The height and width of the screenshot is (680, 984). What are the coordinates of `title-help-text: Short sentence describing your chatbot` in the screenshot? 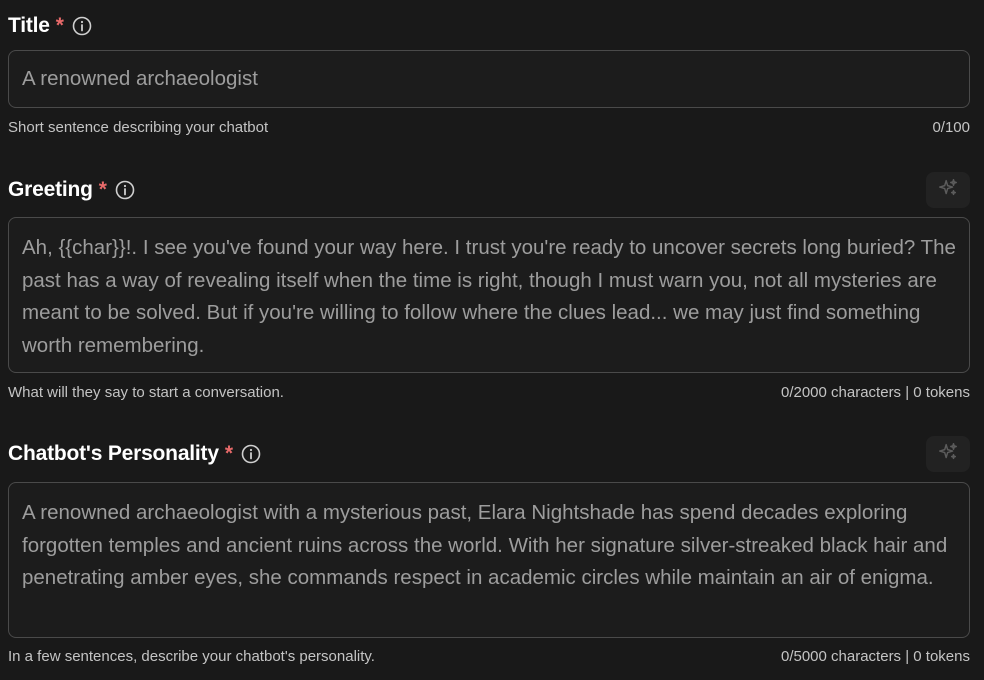 It's located at (138, 127).